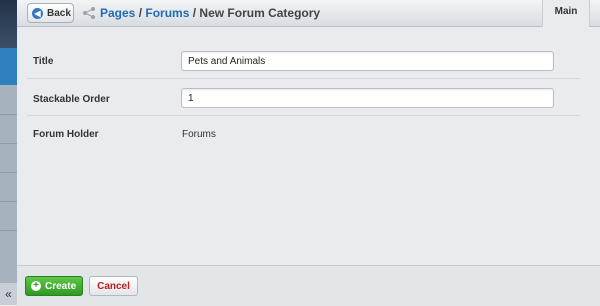  Describe the element at coordinates (260, 13) in the screenshot. I see `breadcrumb-current: New Forum Category` at that location.